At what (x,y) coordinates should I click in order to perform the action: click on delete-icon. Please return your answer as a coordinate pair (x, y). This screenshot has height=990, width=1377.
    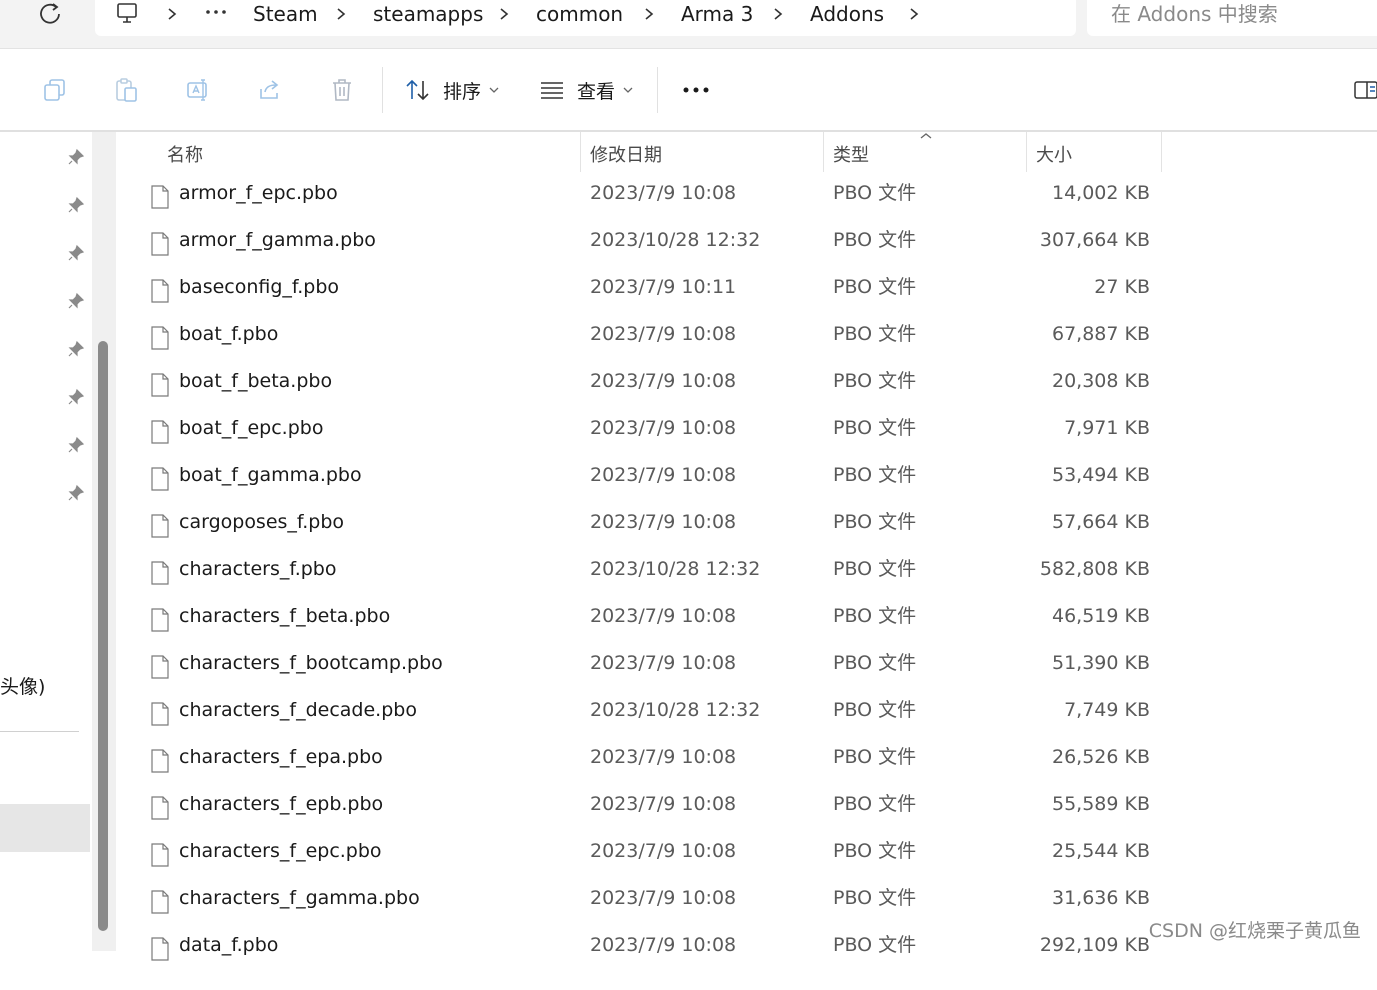
    Looking at the image, I should click on (342, 90).